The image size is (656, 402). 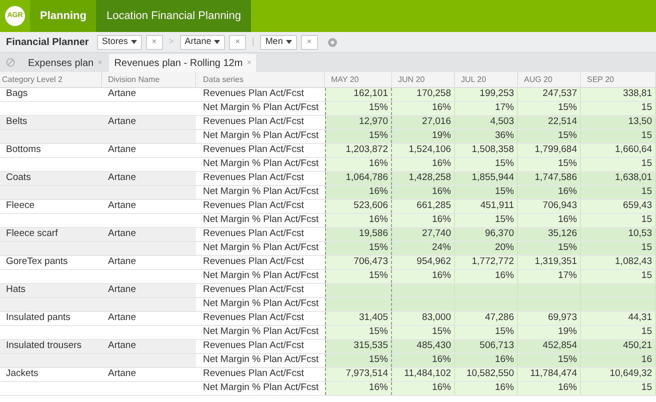 What do you see at coordinates (549, 234) in the screenshot?
I see `value-cell: 35,126` at bounding box center [549, 234].